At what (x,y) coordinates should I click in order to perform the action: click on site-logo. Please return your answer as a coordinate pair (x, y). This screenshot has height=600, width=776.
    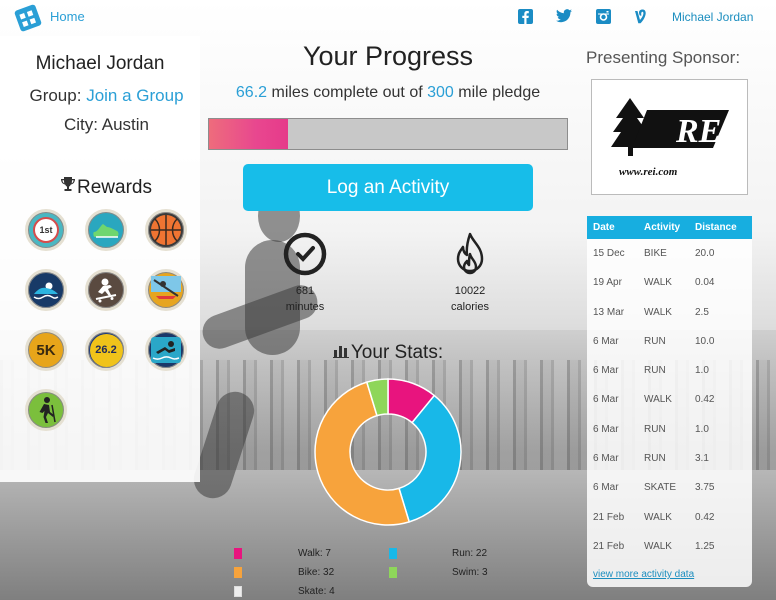
    Looking at the image, I should click on (28, 18).